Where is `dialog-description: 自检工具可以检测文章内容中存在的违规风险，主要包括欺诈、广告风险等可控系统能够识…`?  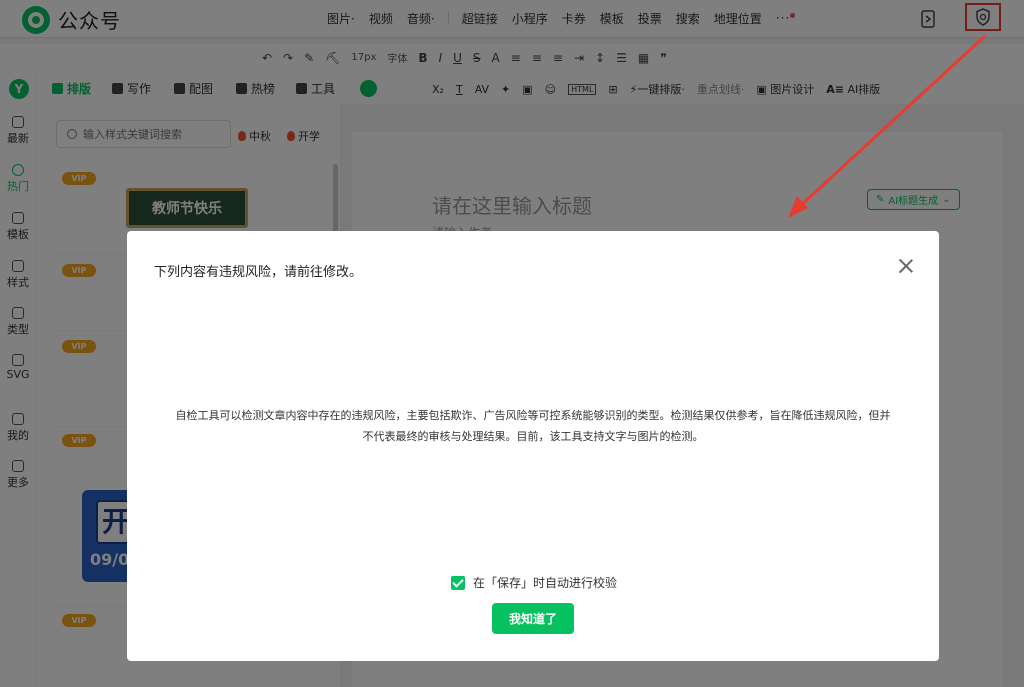
dialog-description: 自检工具可以检测文章内容中存在的违规风险，主要包括欺诈、广告风险等可控系统能够识… is located at coordinates (533, 426).